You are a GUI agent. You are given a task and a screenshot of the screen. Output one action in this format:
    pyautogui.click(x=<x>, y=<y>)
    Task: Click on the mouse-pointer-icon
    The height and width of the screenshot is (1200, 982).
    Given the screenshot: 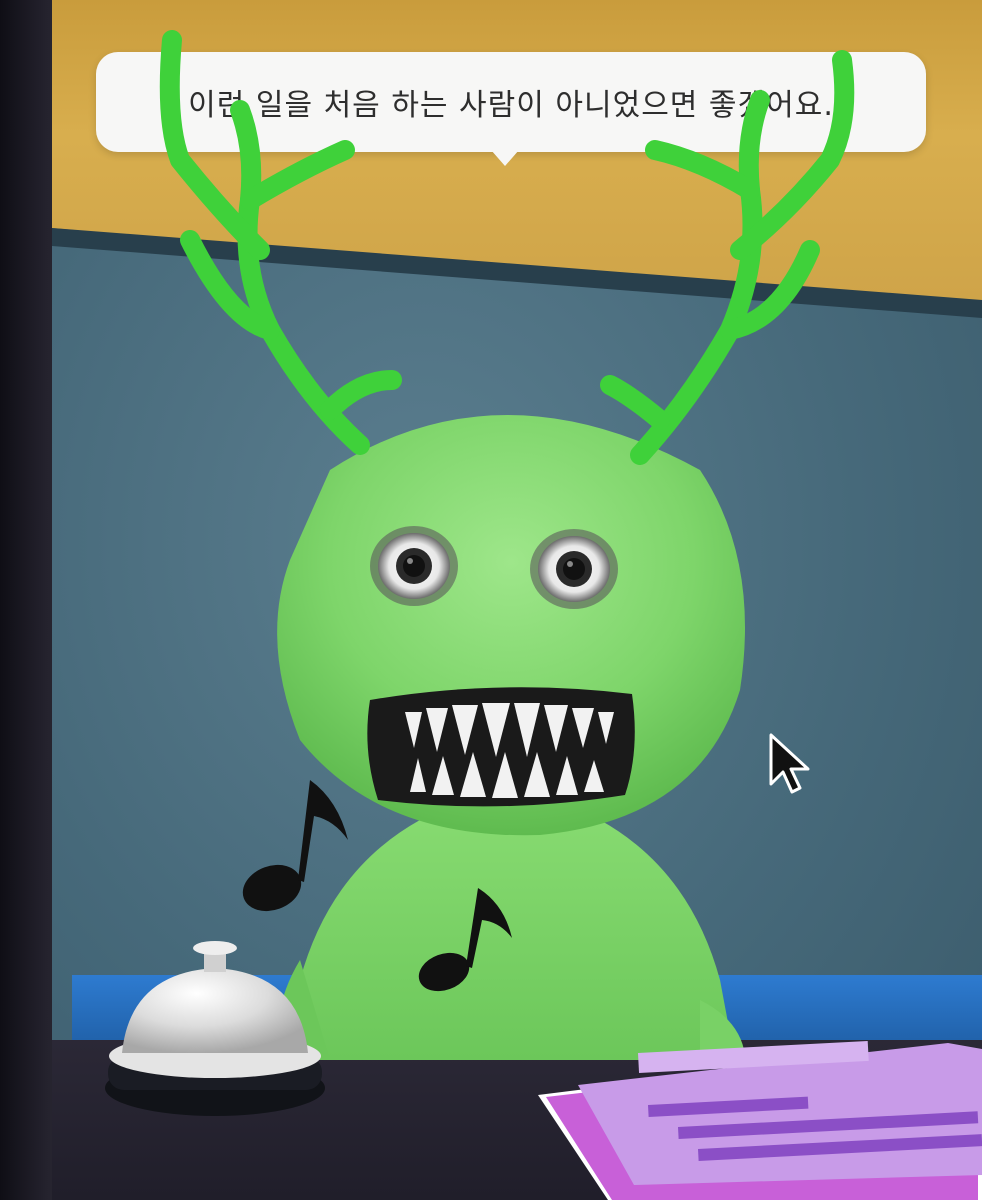 What is the action you would take?
    pyautogui.click(x=789, y=763)
    